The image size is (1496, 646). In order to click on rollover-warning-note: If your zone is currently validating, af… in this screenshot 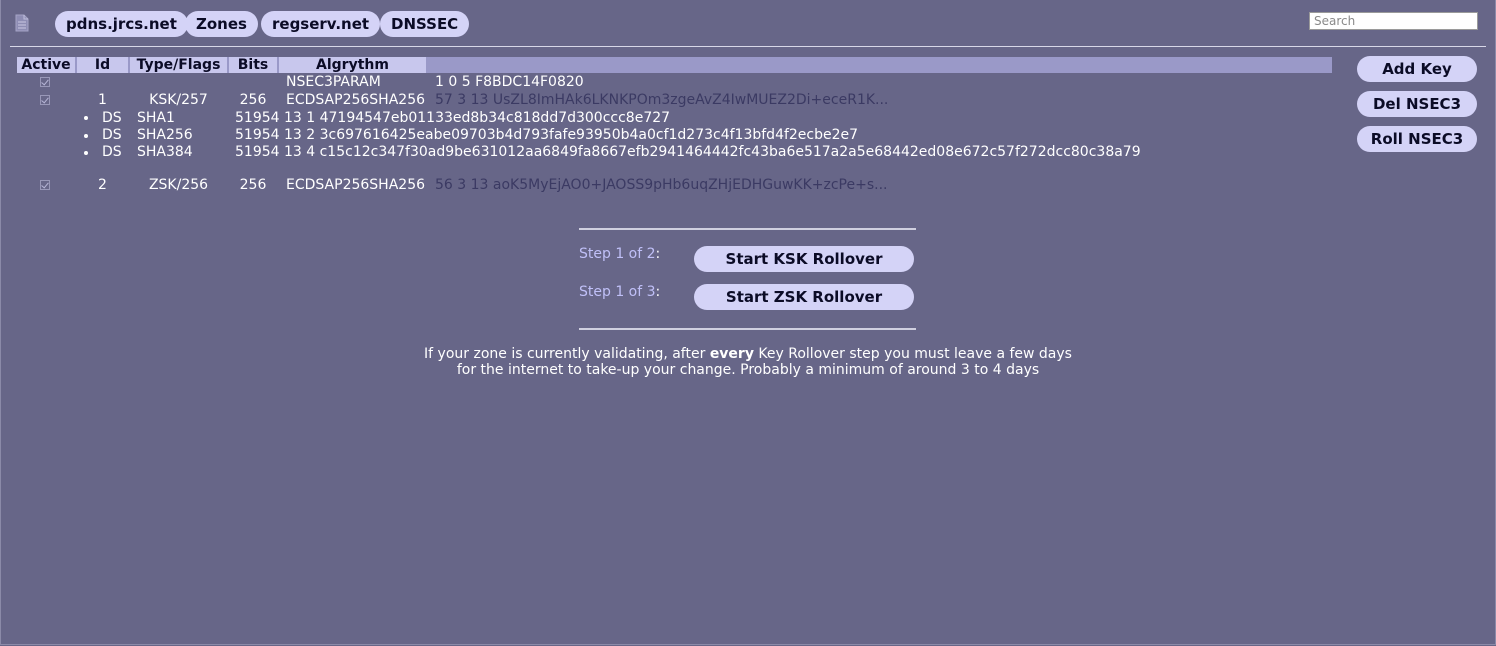, I will do `click(748, 362)`.